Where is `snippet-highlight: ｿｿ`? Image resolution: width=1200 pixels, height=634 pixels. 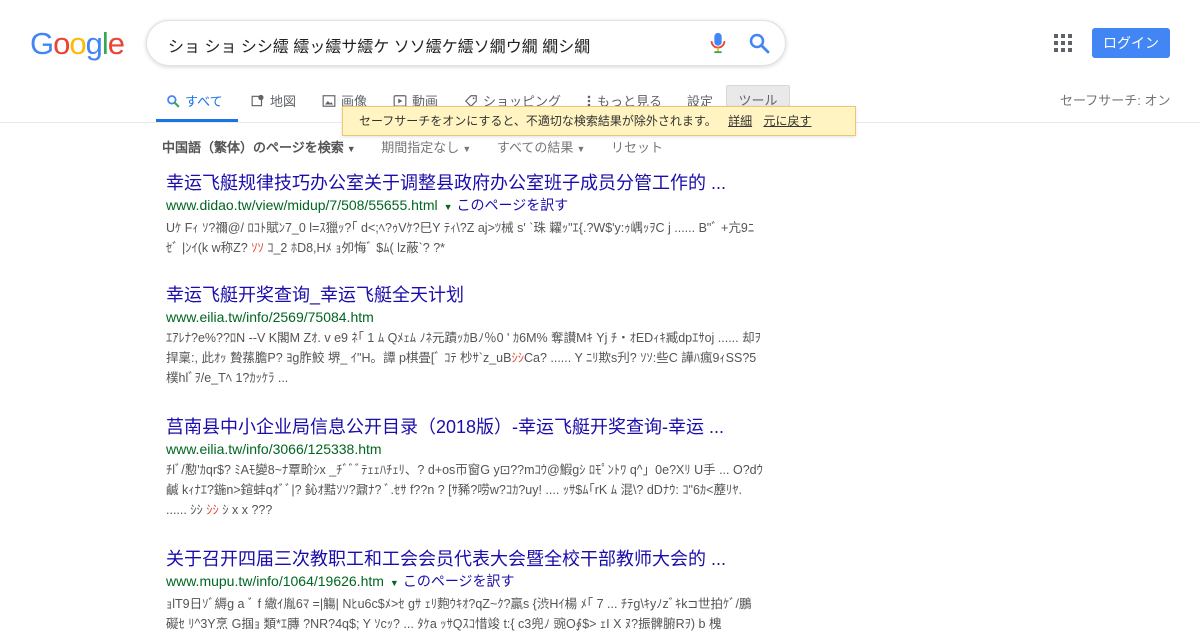
snippet-highlight: ｿｿ is located at coordinates (257, 248).